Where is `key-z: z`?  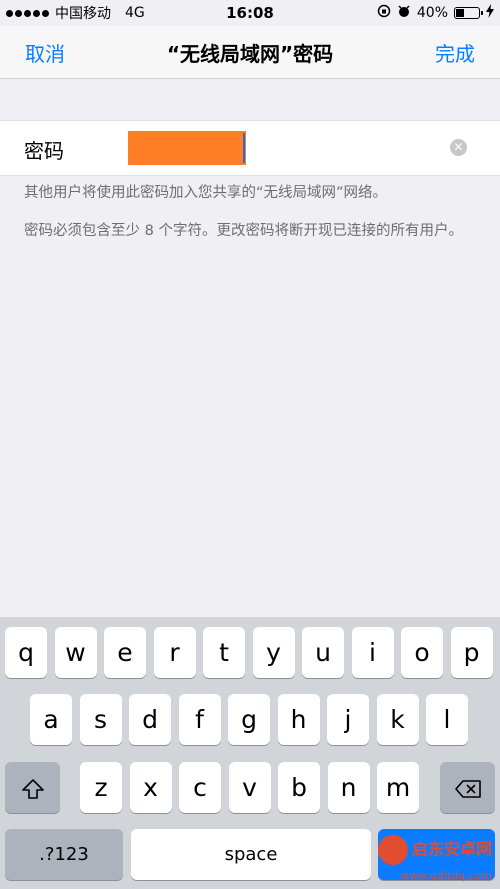 key-z: z is located at coordinates (101, 787).